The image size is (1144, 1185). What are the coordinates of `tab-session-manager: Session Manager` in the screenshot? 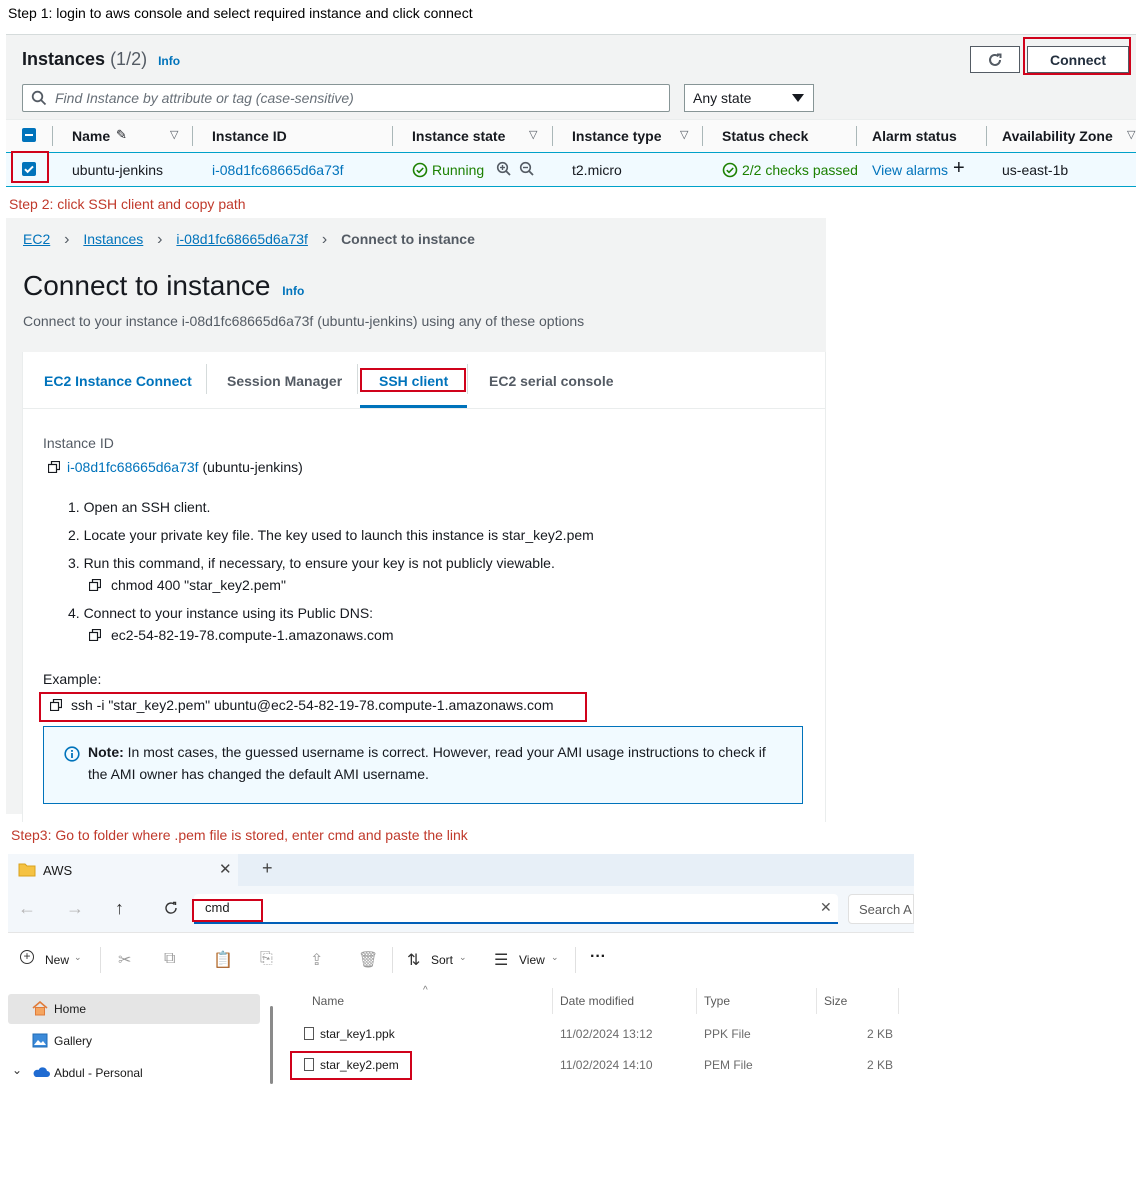 It's located at (284, 381).